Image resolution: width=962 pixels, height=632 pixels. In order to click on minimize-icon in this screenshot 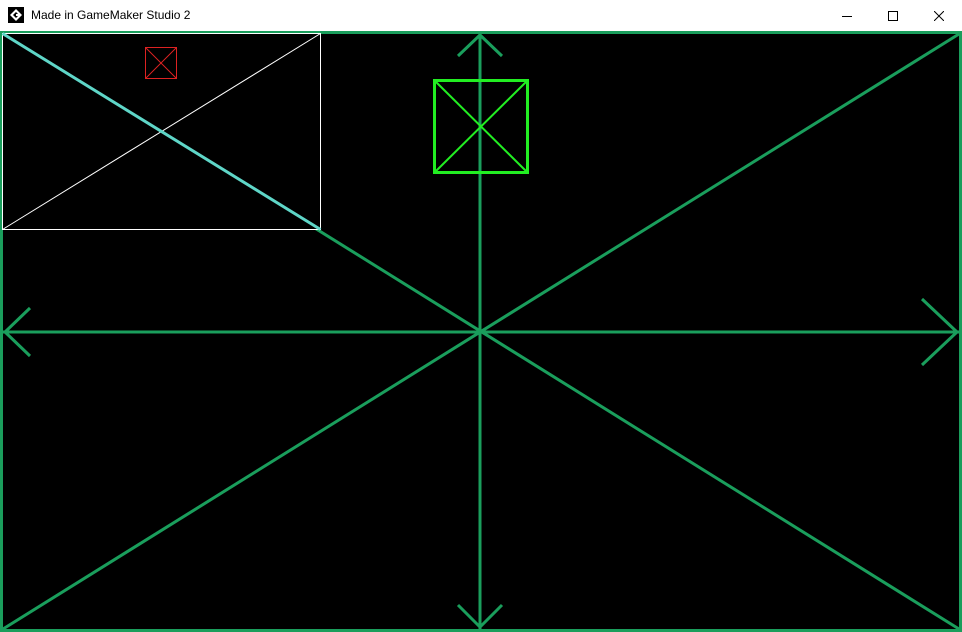, I will do `click(847, 16)`.